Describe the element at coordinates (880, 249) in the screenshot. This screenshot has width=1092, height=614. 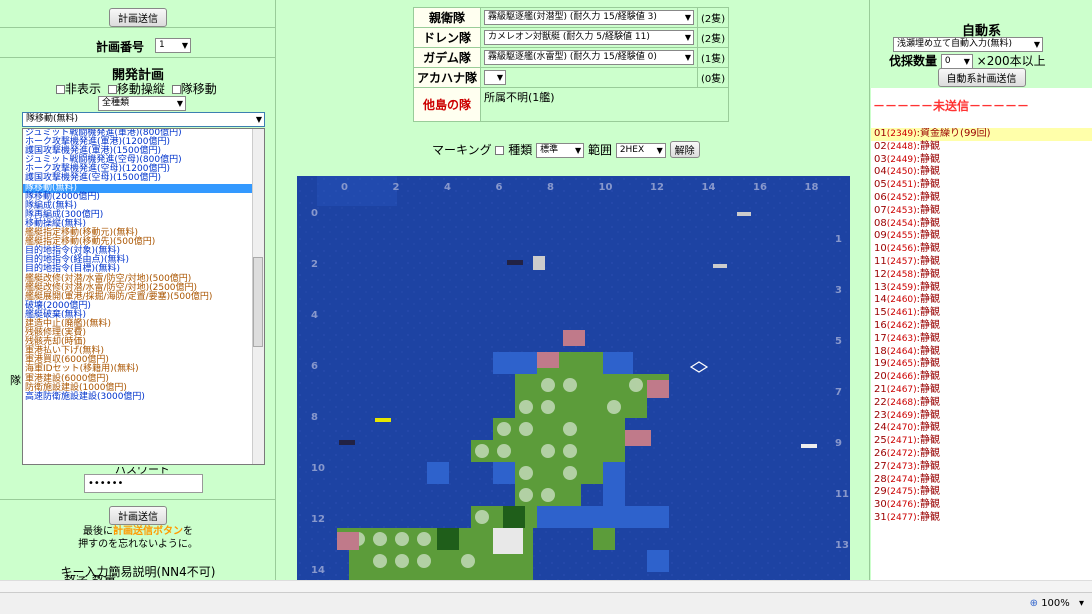
I see `plan-number: 10` at that location.